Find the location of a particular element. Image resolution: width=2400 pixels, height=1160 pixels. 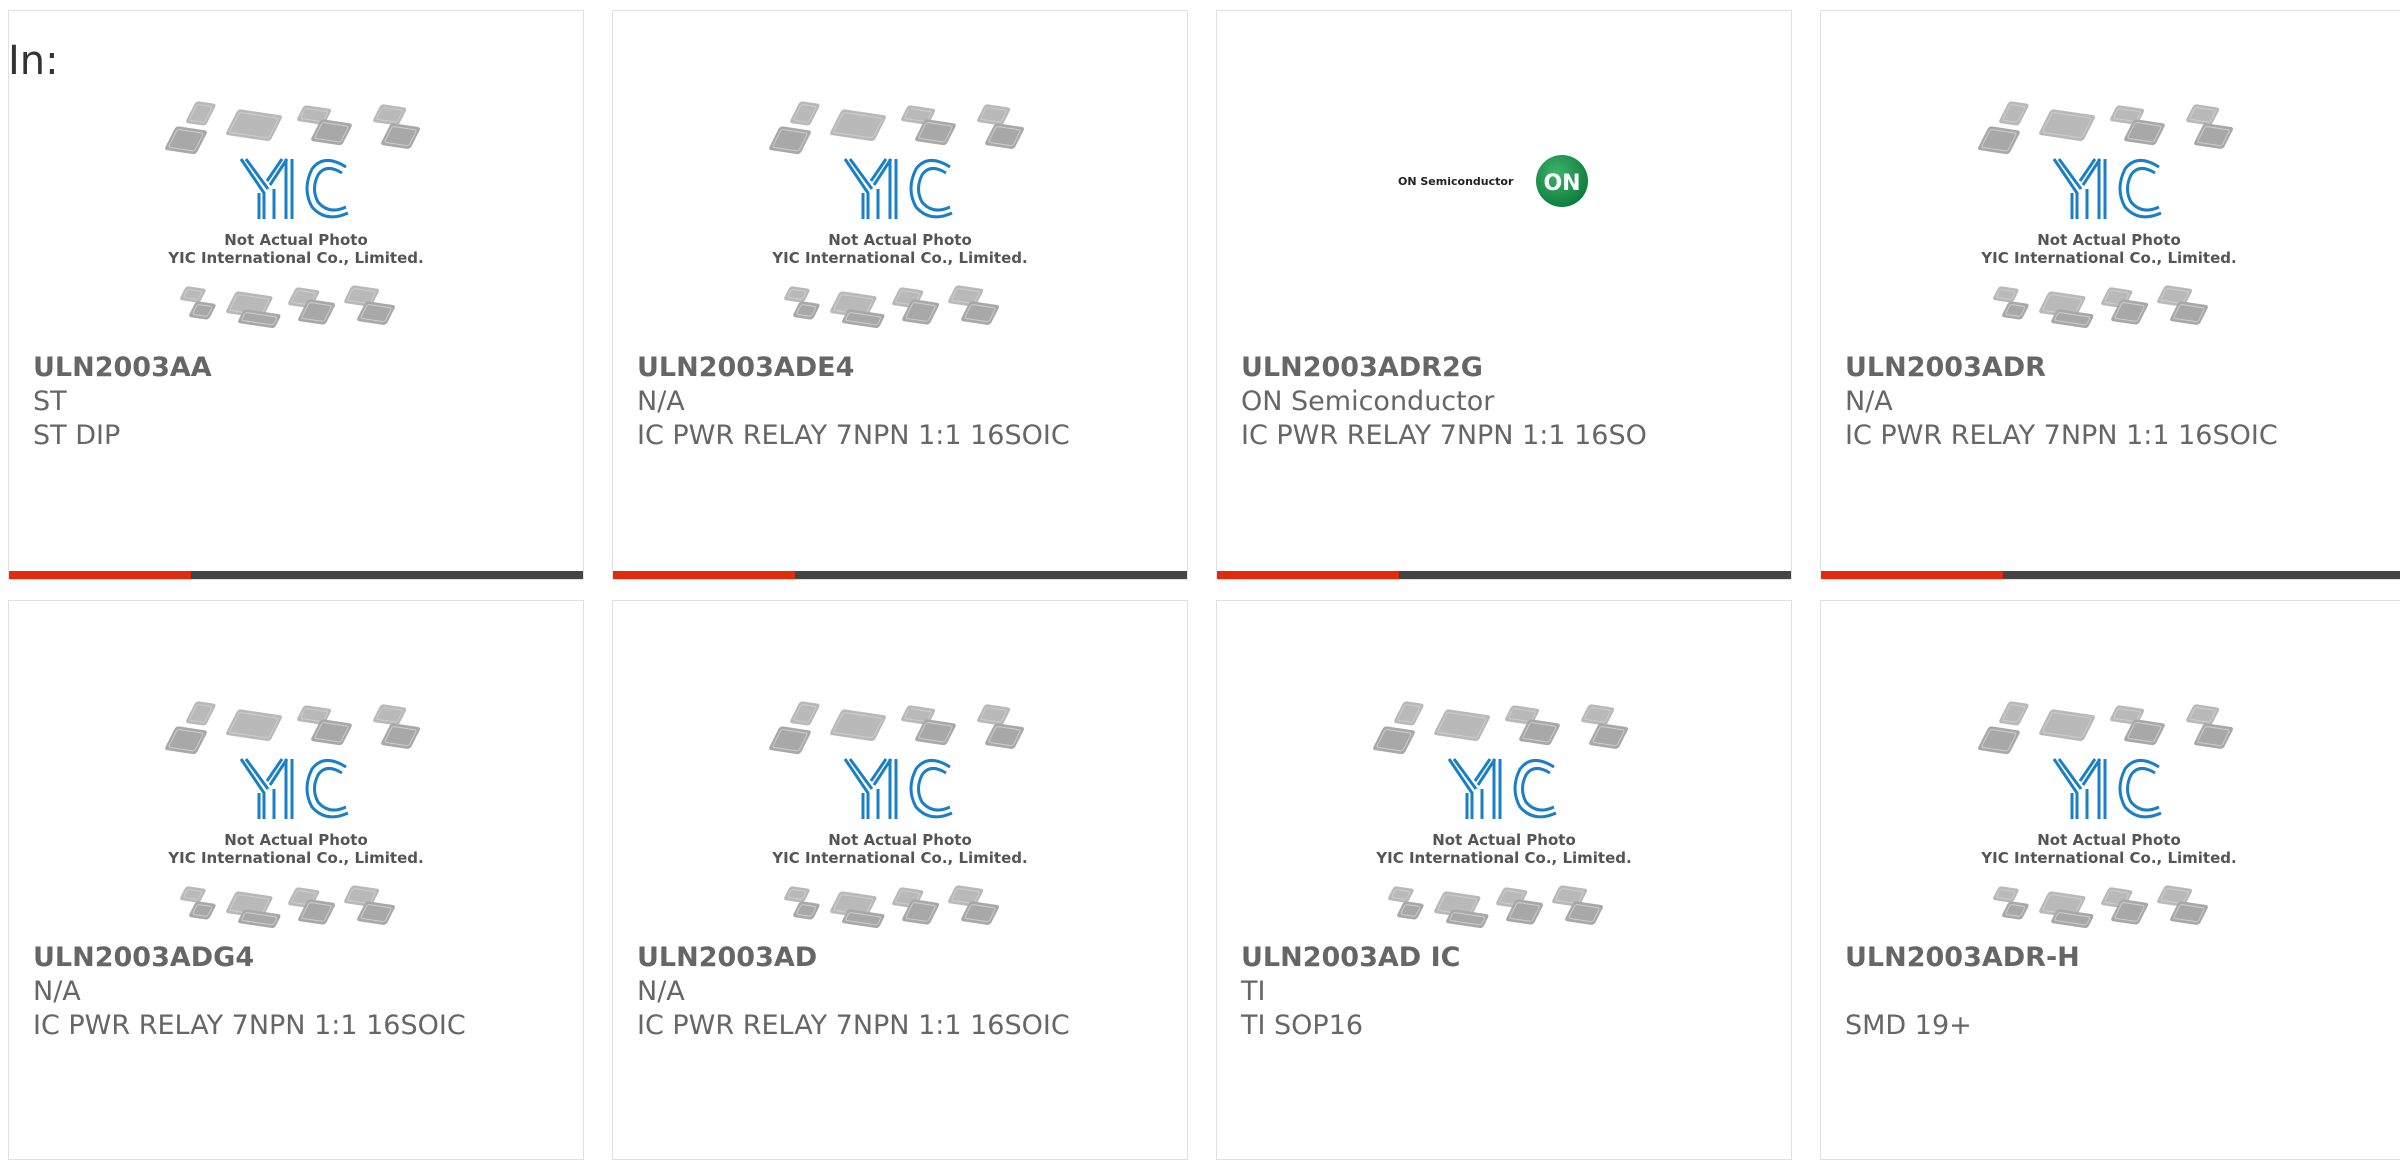

manufacturer is located at coordinates (2117, 992).